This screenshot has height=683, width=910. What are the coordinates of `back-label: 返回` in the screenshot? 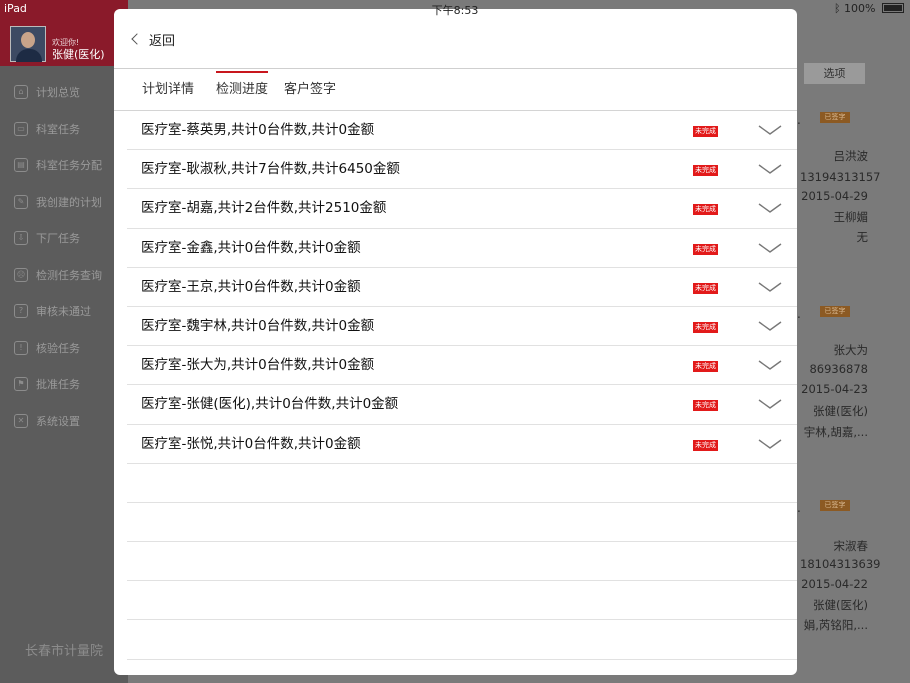 It's located at (162, 41).